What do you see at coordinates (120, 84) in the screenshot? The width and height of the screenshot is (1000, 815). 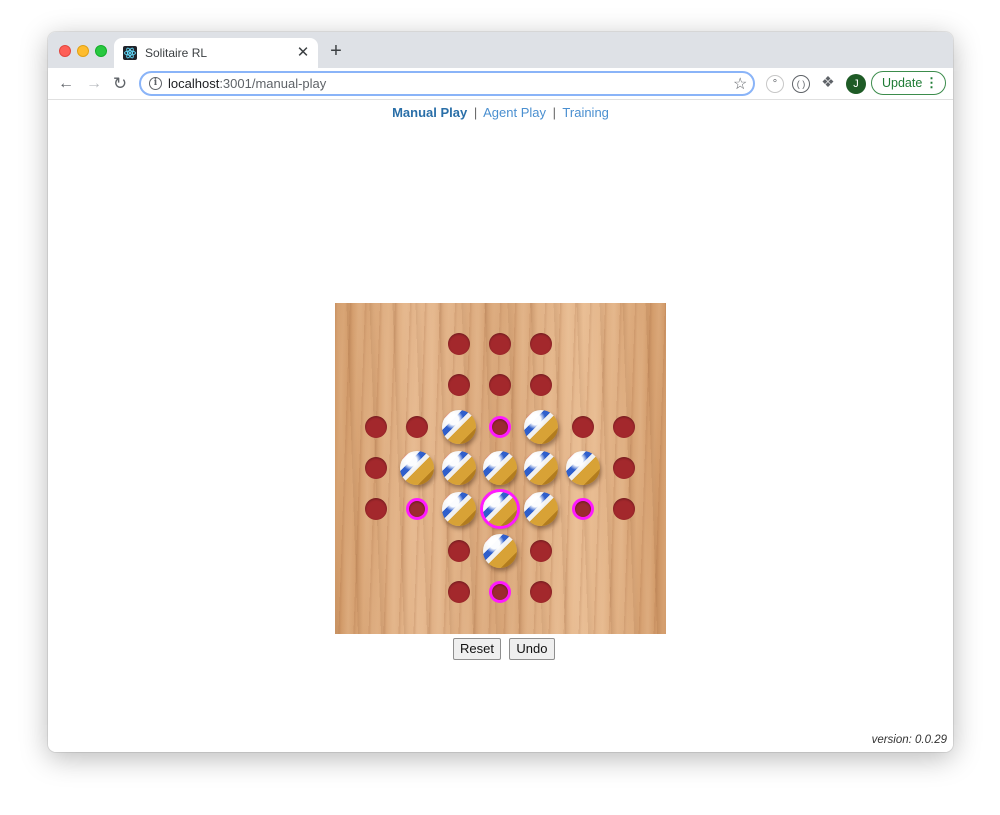 I see `reload-icon: ↻` at bounding box center [120, 84].